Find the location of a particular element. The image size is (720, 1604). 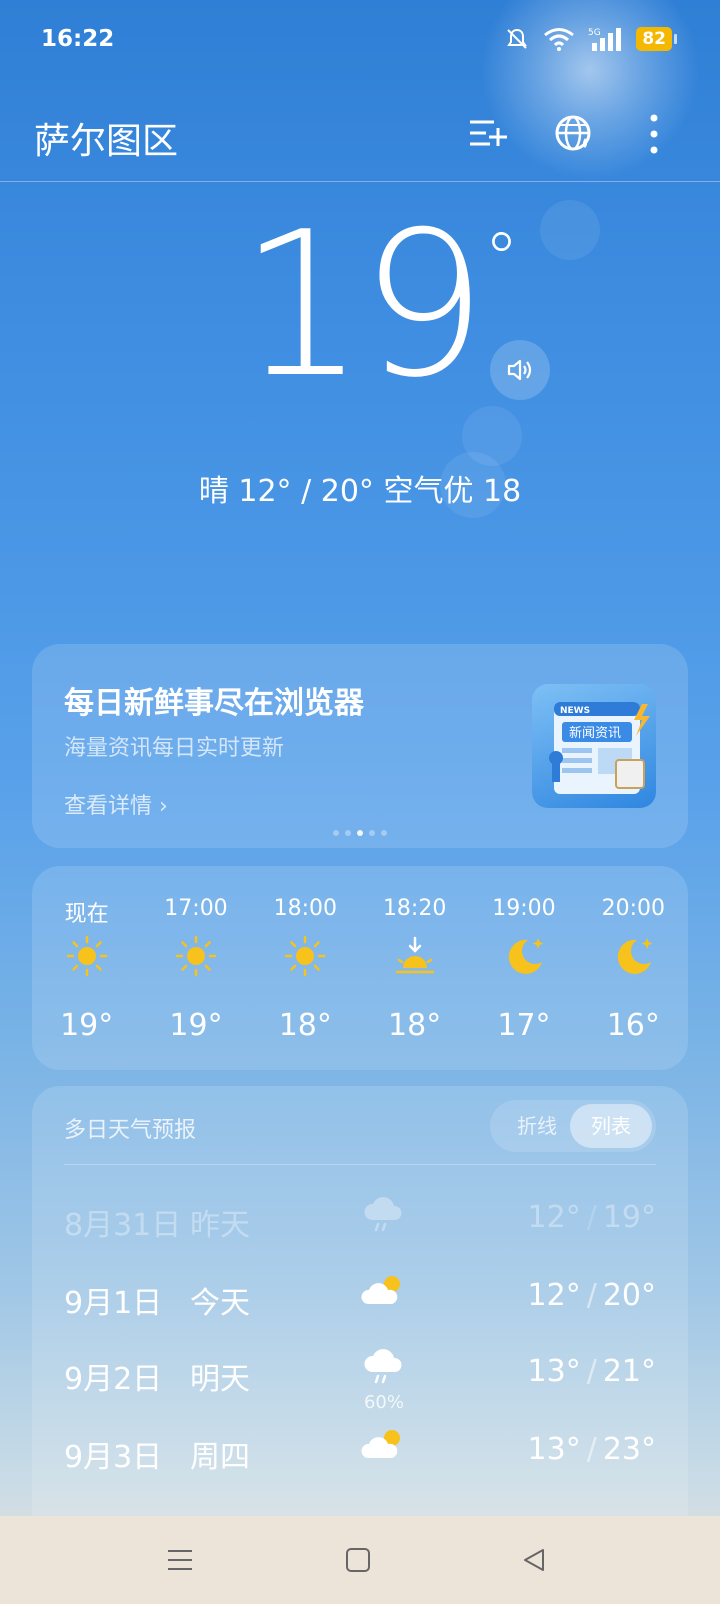

globe-icon is located at coordinates (573, 133).